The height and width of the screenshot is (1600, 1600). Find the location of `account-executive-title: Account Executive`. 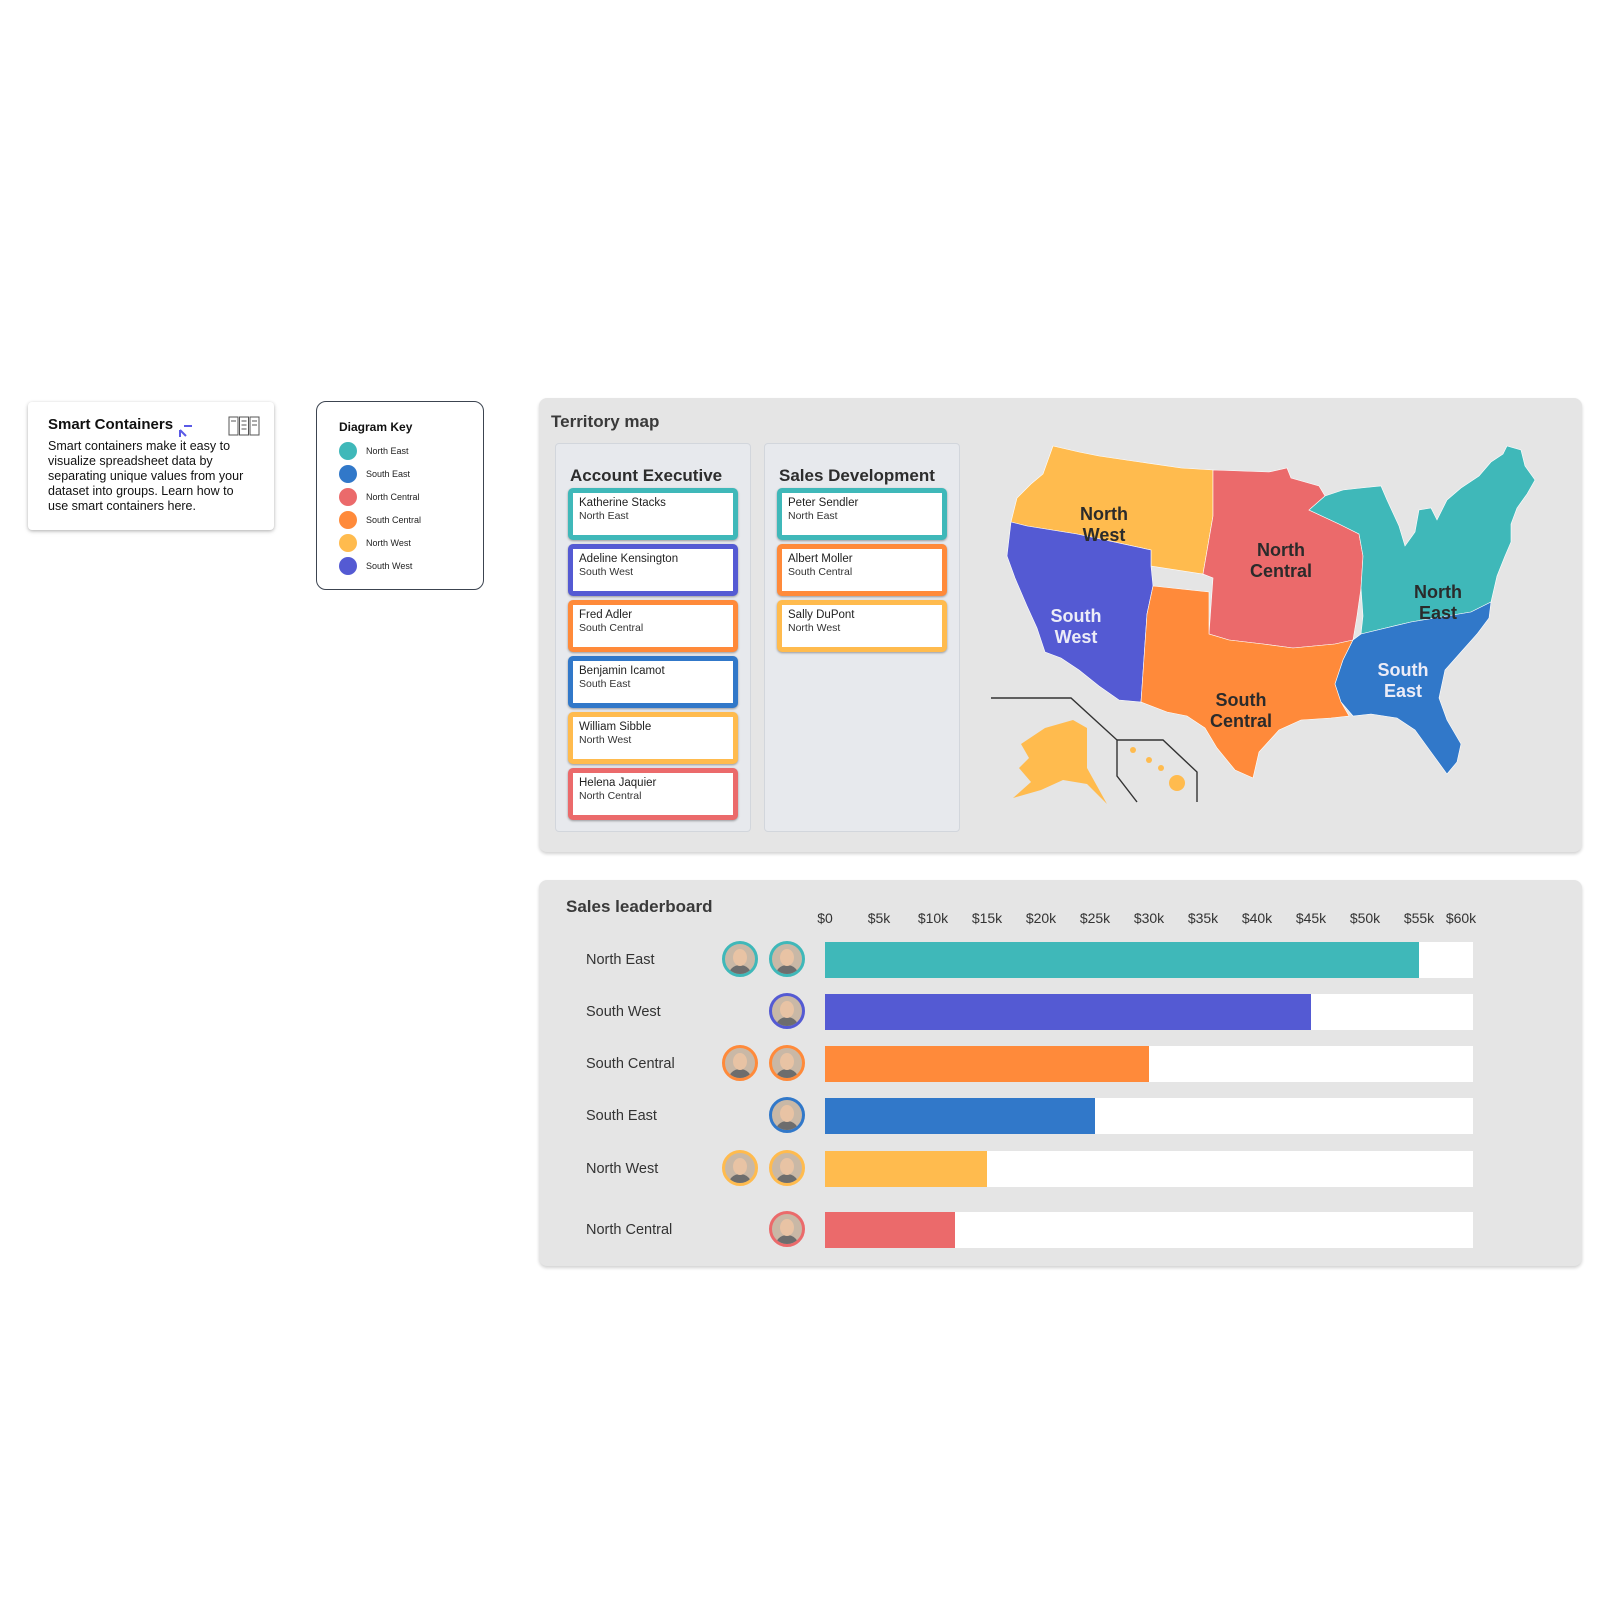

account-executive-title: Account Executive is located at coordinates (646, 475).